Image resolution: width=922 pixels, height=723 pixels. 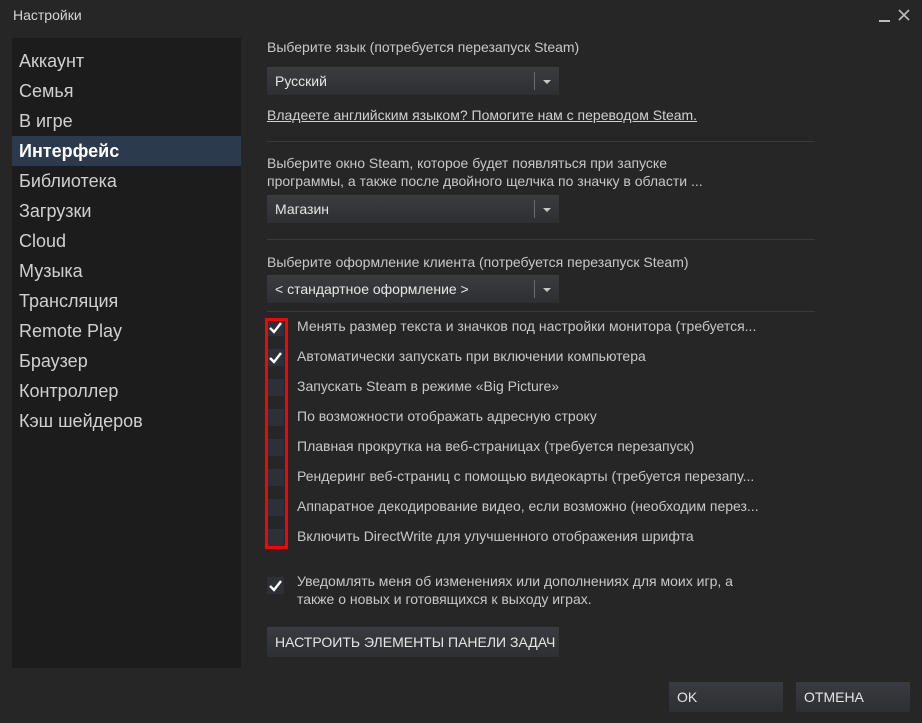 What do you see at coordinates (126, 301) in the screenshot?
I see `sidebar-item-broadcast: Трансляция` at bounding box center [126, 301].